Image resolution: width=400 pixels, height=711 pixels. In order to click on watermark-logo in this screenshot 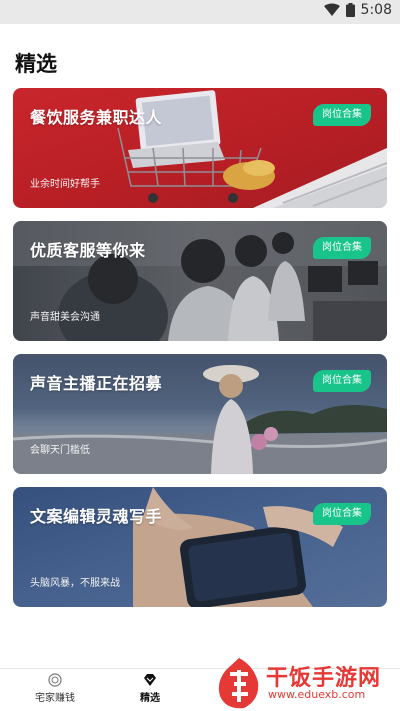, I will do `click(238, 683)`.